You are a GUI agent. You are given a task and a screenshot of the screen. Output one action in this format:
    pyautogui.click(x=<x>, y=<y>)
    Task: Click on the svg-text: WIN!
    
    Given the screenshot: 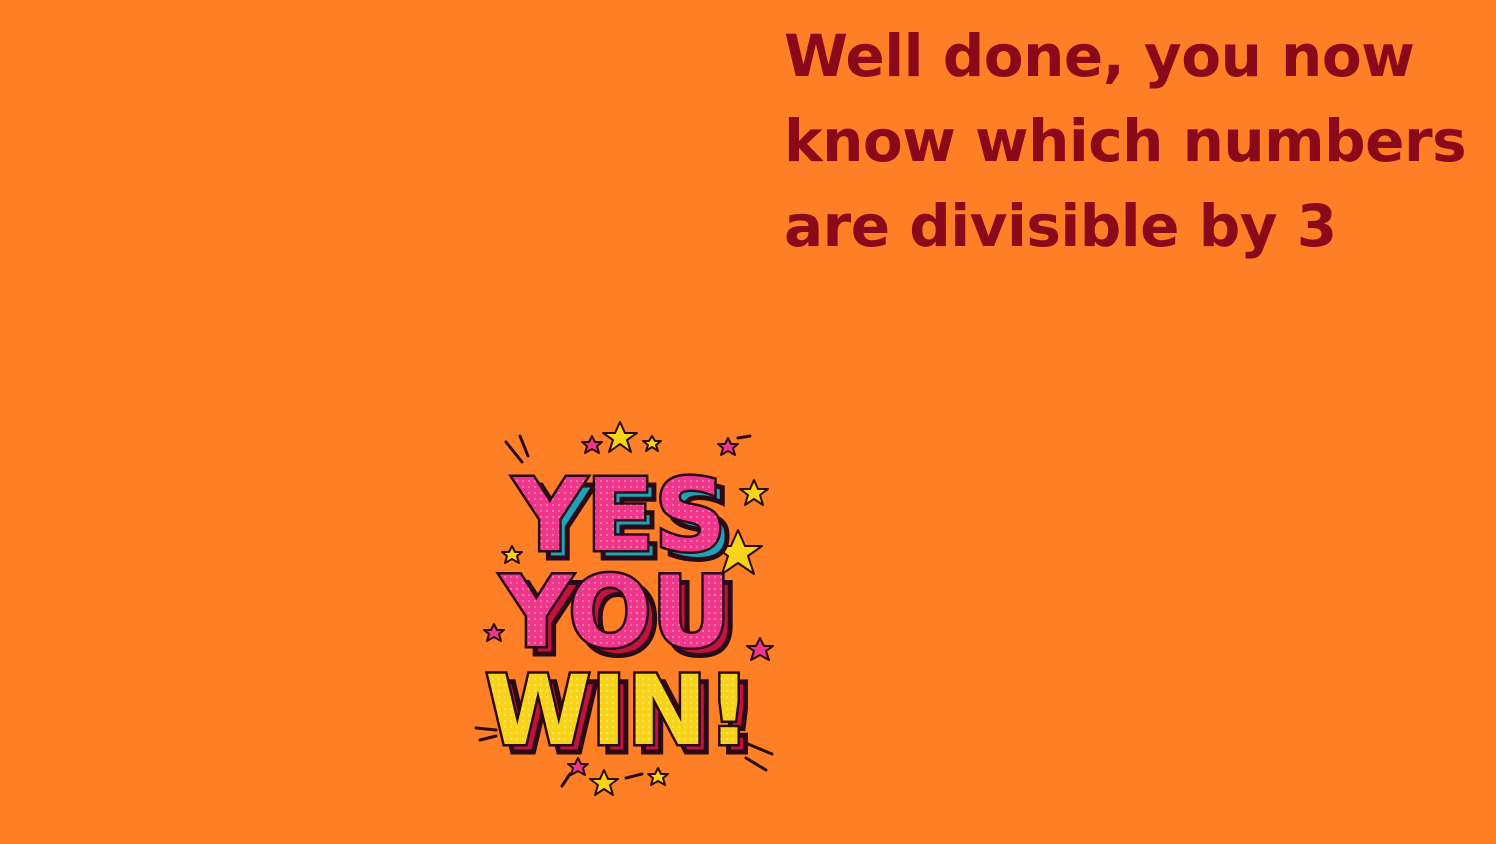 What is the action you would take?
    pyautogui.click(x=618, y=711)
    